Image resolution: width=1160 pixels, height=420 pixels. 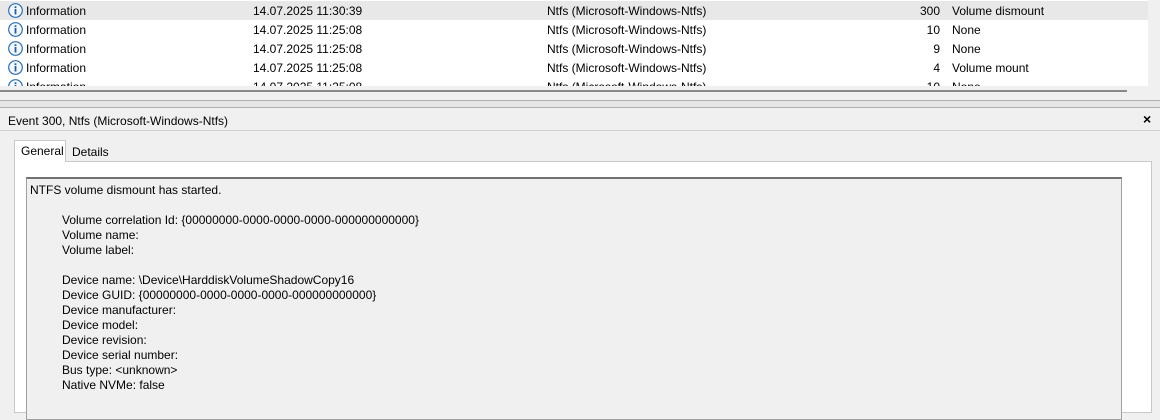 What do you see at coordinates (1154, 50) in the screenshot?
I see `list-vertical-scrollbar` at bounding box center [1154, 50].